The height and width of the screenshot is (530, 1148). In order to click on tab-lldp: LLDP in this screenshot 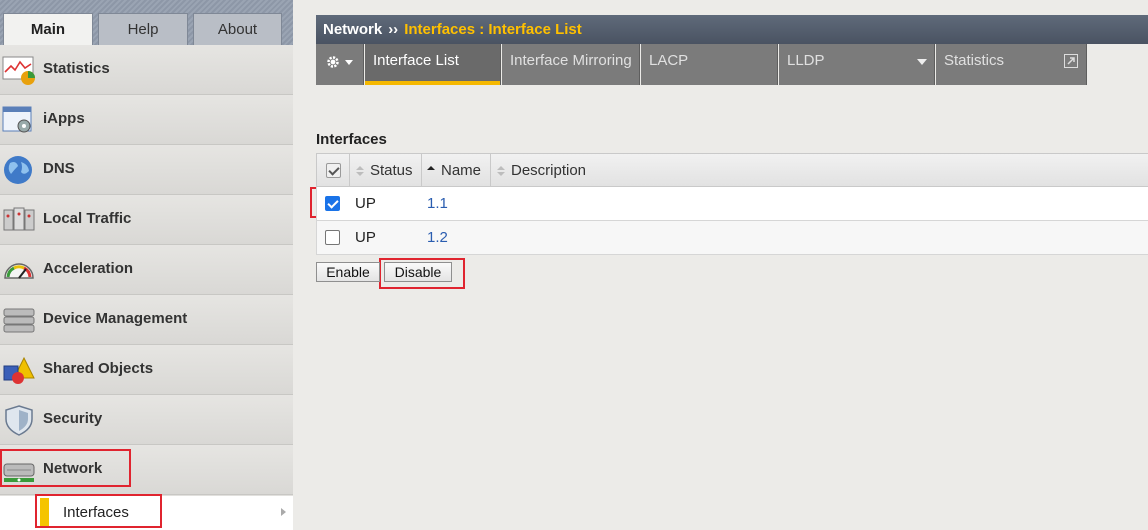, I will do `click(857, 64)`.